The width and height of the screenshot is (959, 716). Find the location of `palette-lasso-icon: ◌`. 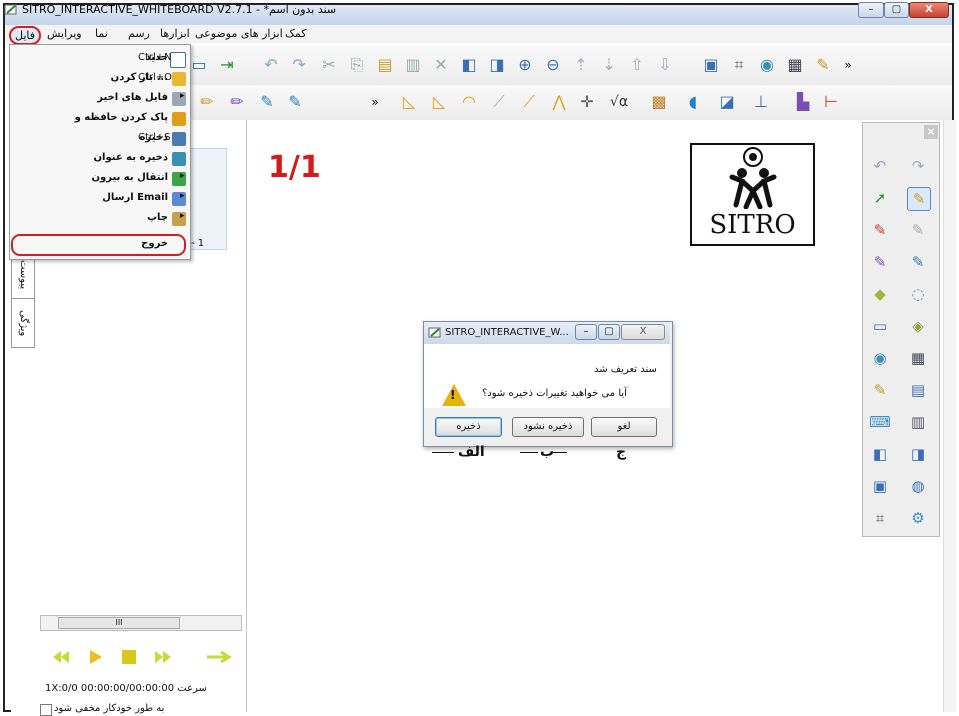

palette-lasso-icon: ◌ is located at coordinates (918, 294).